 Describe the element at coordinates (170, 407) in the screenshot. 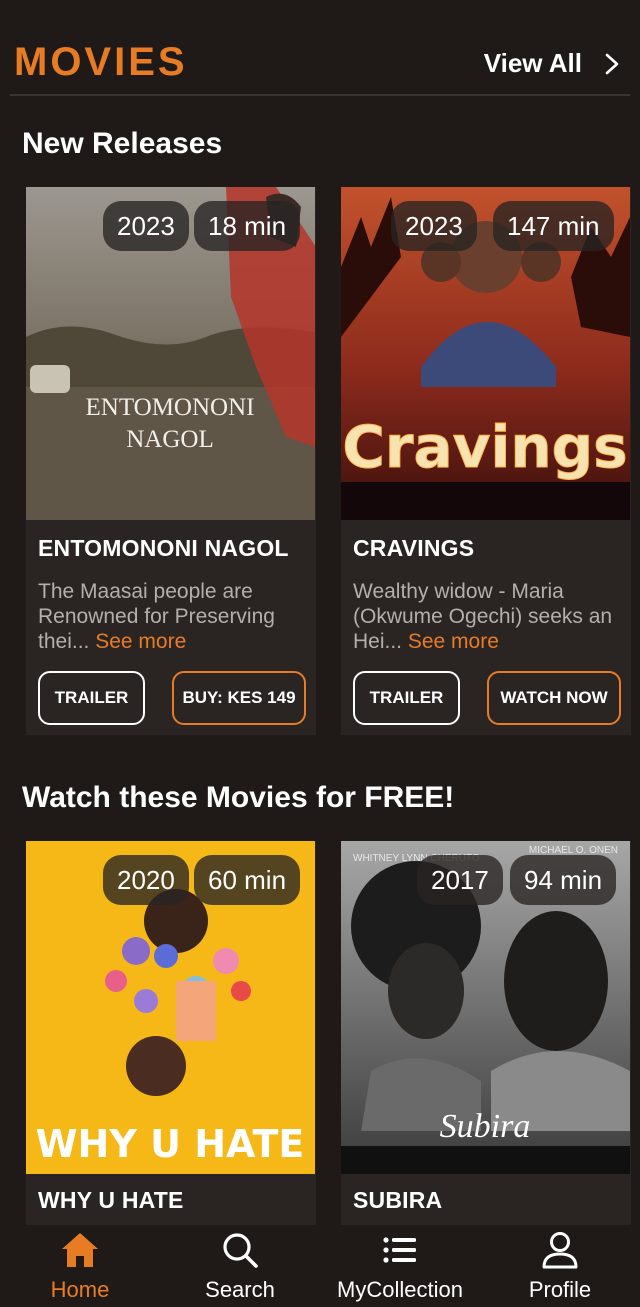

I see `poster-title-line1: ENTOMONONI` at that location.